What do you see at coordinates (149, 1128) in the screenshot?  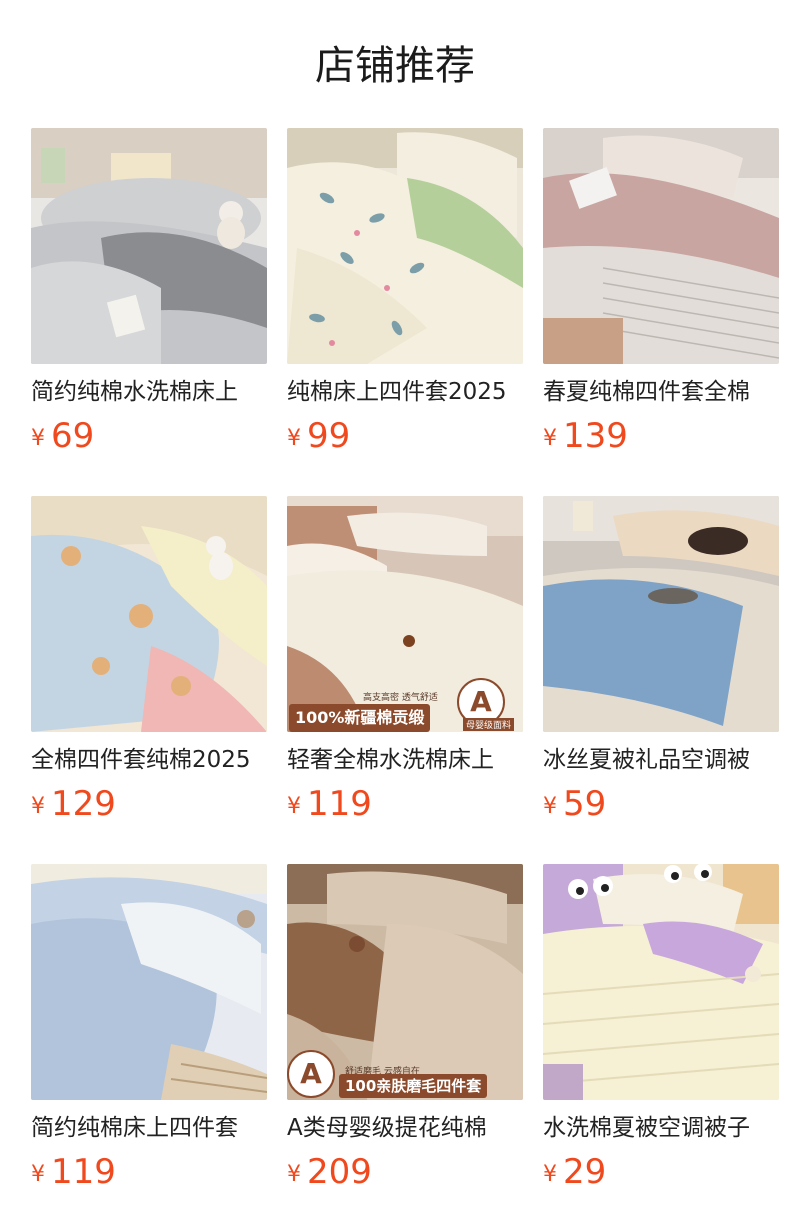 I see `product-name: 简约纯棉床上四件套` at bounding box center [149, 1128].